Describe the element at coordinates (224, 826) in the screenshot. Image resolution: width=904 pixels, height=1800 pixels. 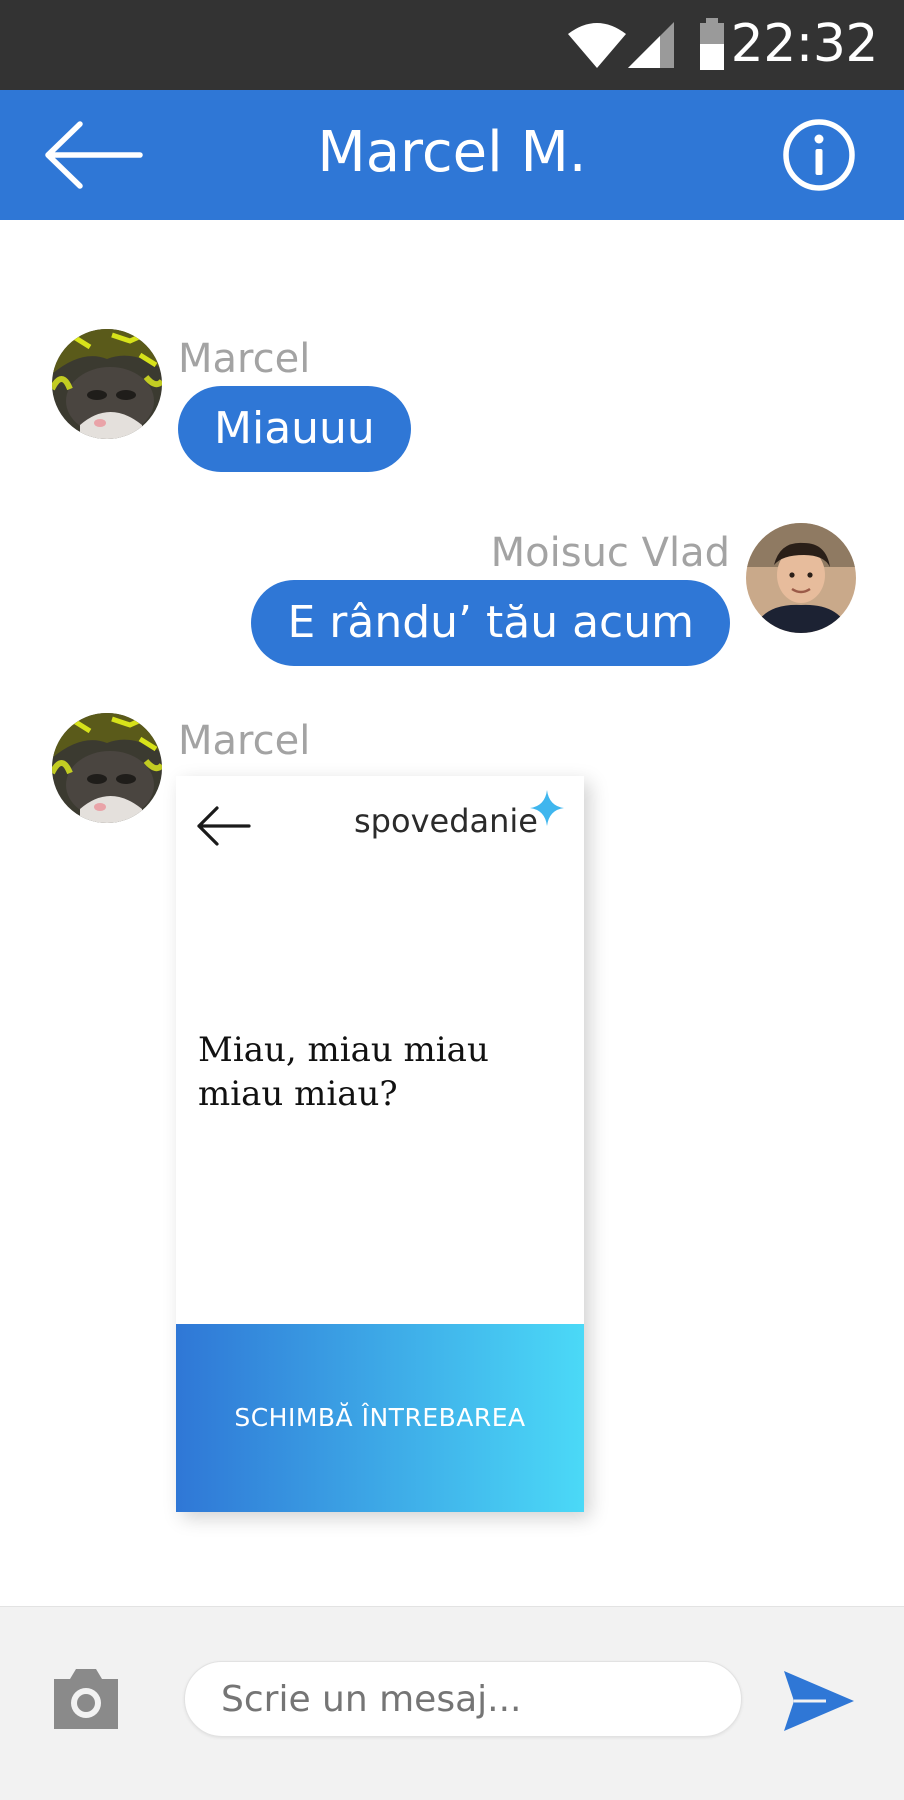
I see `arrow-left-icon` at that location.